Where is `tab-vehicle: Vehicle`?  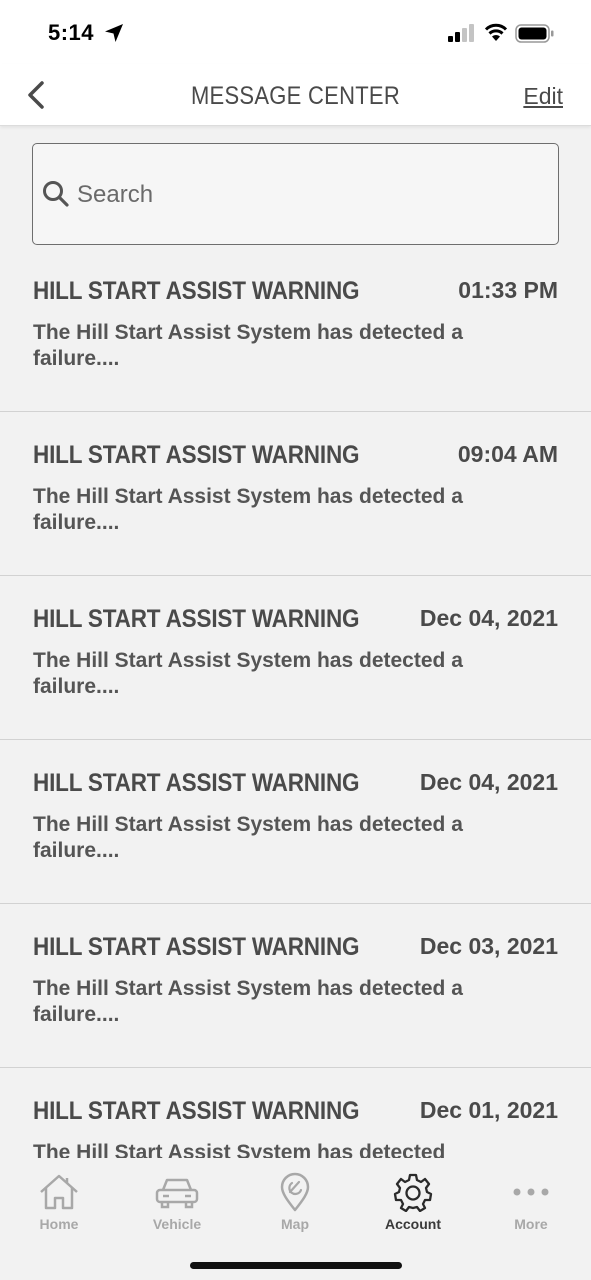 tab-vehicle: Vehicle is located at coordinates (177, 1202).